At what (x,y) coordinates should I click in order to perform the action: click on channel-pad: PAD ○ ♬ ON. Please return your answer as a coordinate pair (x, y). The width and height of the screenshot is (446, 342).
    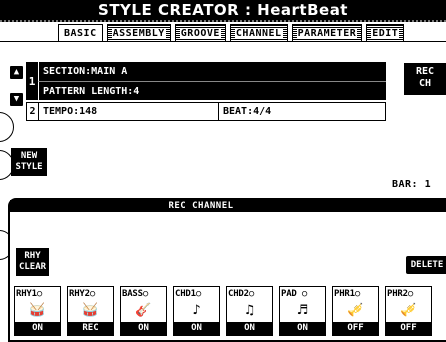
    Looking at the image, I should click on (302, 311).